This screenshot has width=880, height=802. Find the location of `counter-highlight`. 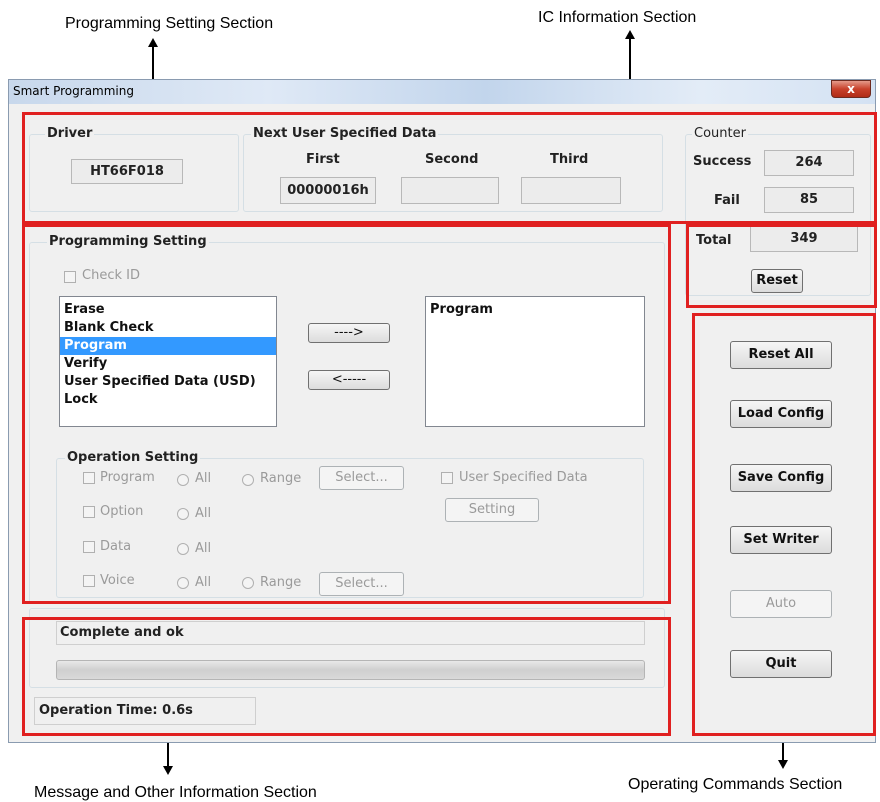

counter-highlight is located at coordinates (781, 266).